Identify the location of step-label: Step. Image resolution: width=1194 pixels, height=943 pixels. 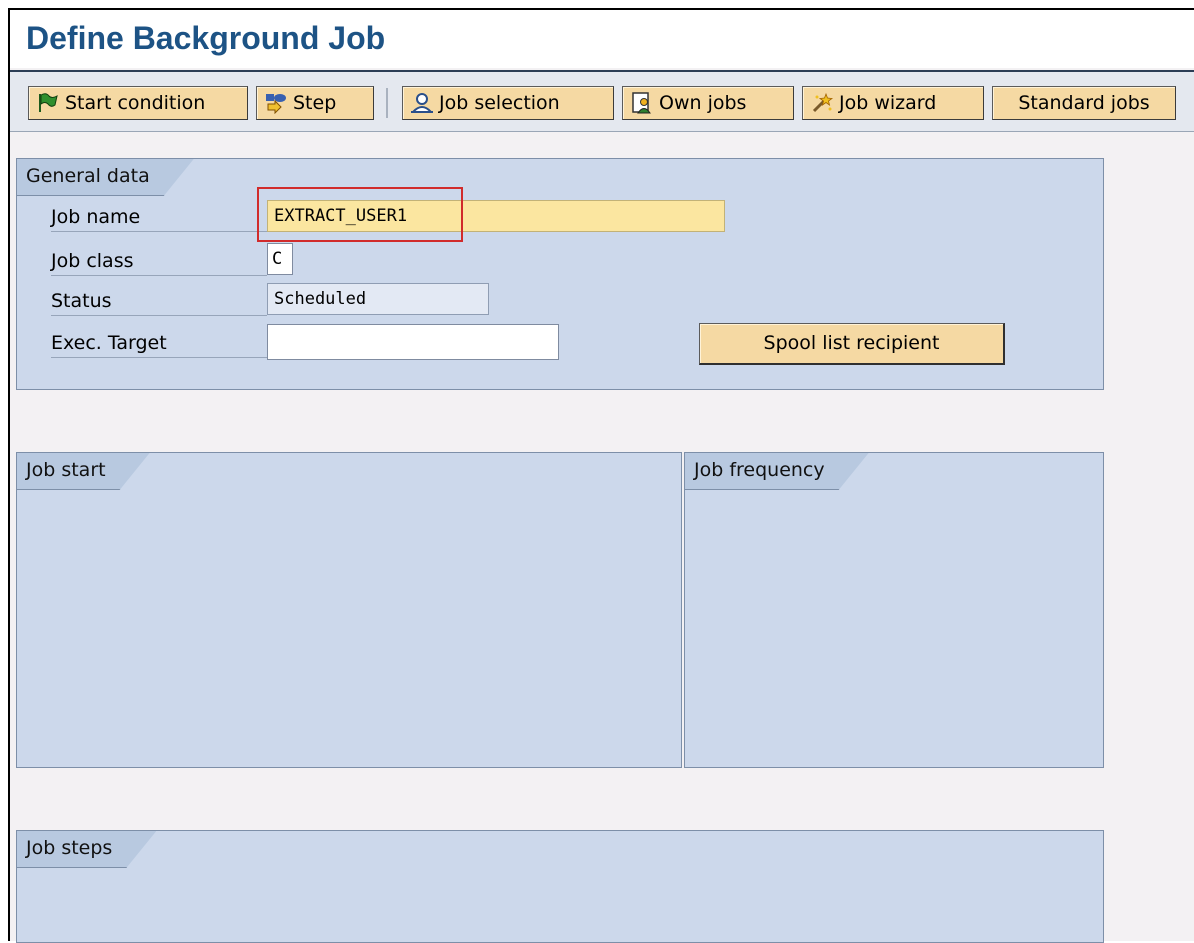
(315, 103).